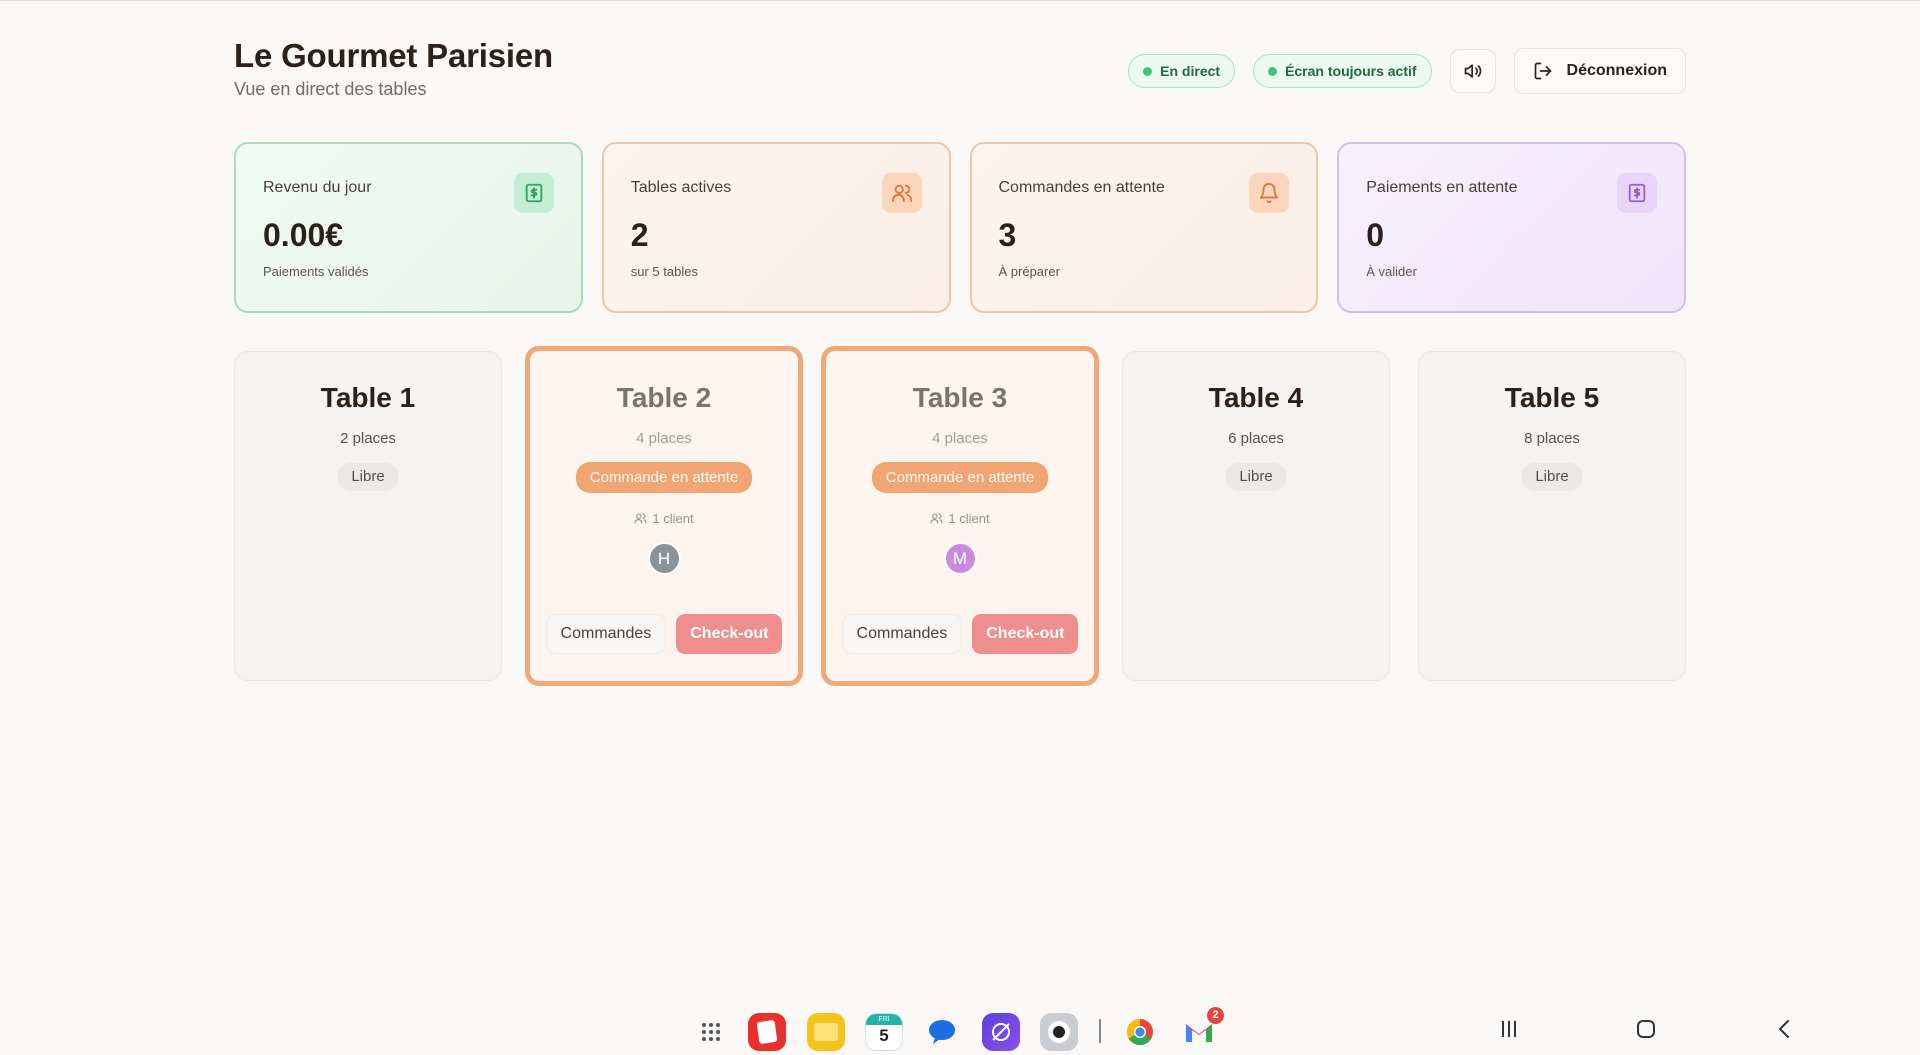 The height and width of the screenshot is (1055, 1920). What do you see at coordinates (1007, 235) in the screenshot?
I see `stat-value: 3` at bounding box center [1007, 235].